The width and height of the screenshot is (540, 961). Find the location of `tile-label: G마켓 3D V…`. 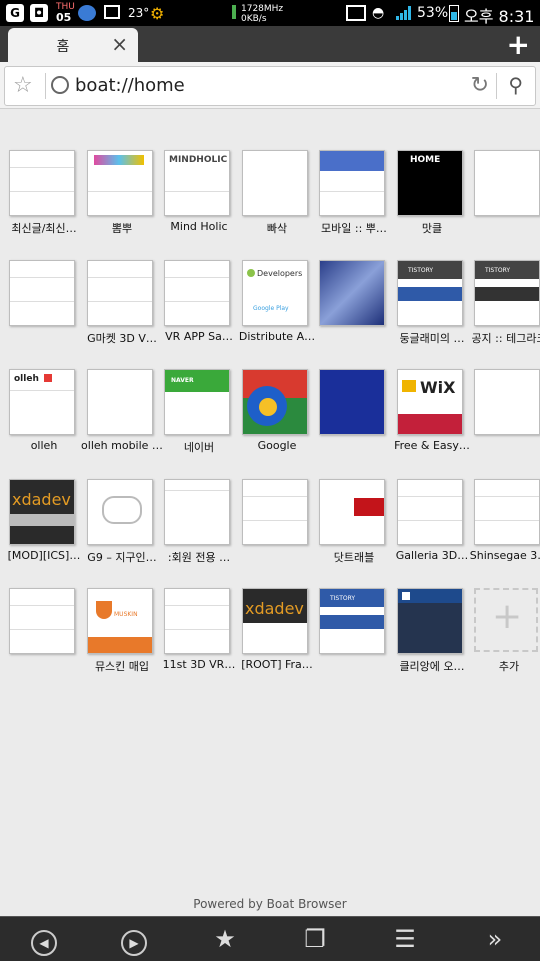

tile-label: G마켓 3D V… is located at coordinates (122, 338).